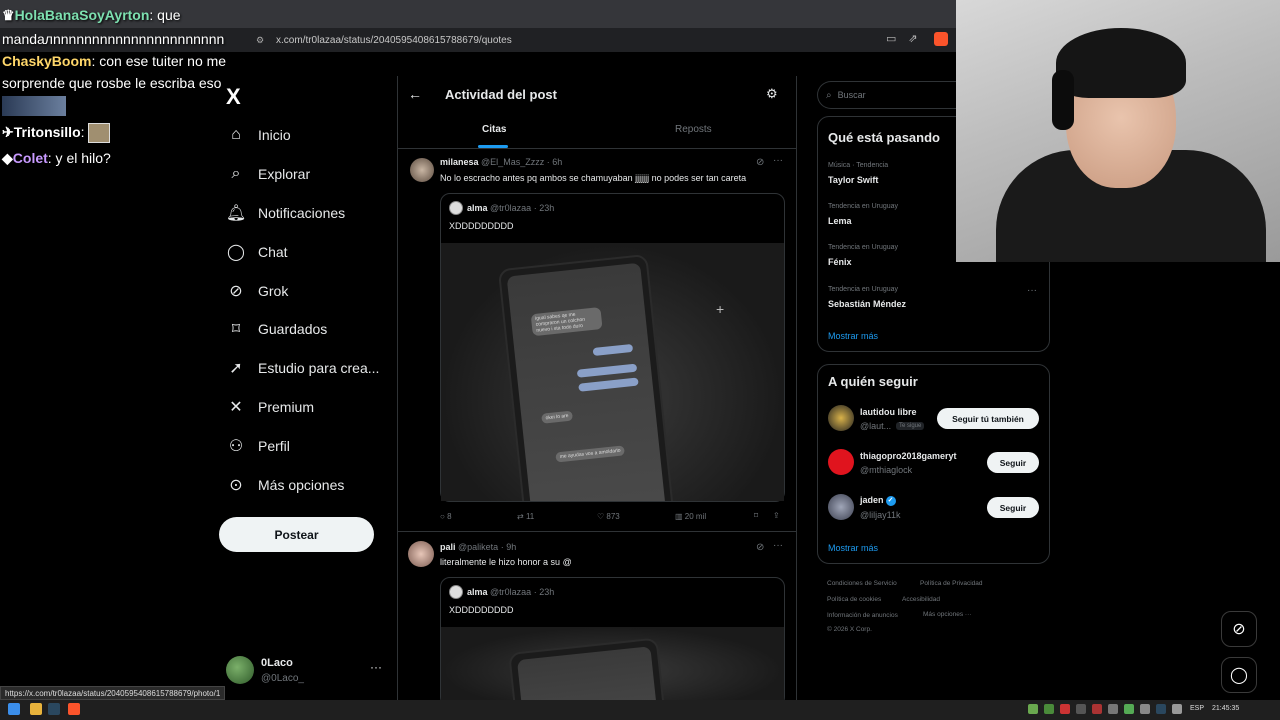 The image size is (1280, 720). I want to click on quote-meta: alma @tr0lazaa · 23h, so click(510, 592).